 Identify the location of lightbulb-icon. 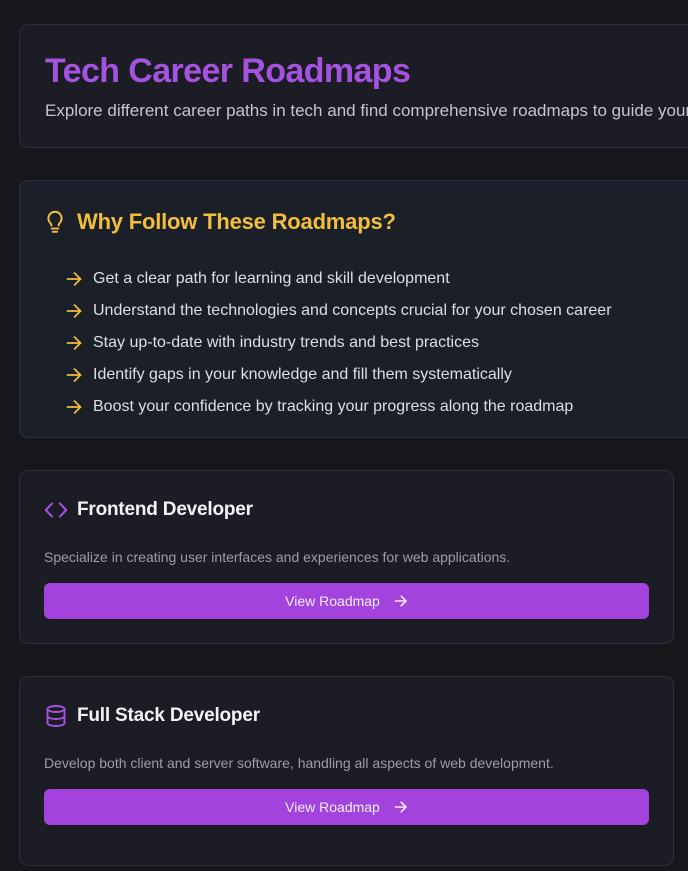
(55, 222).